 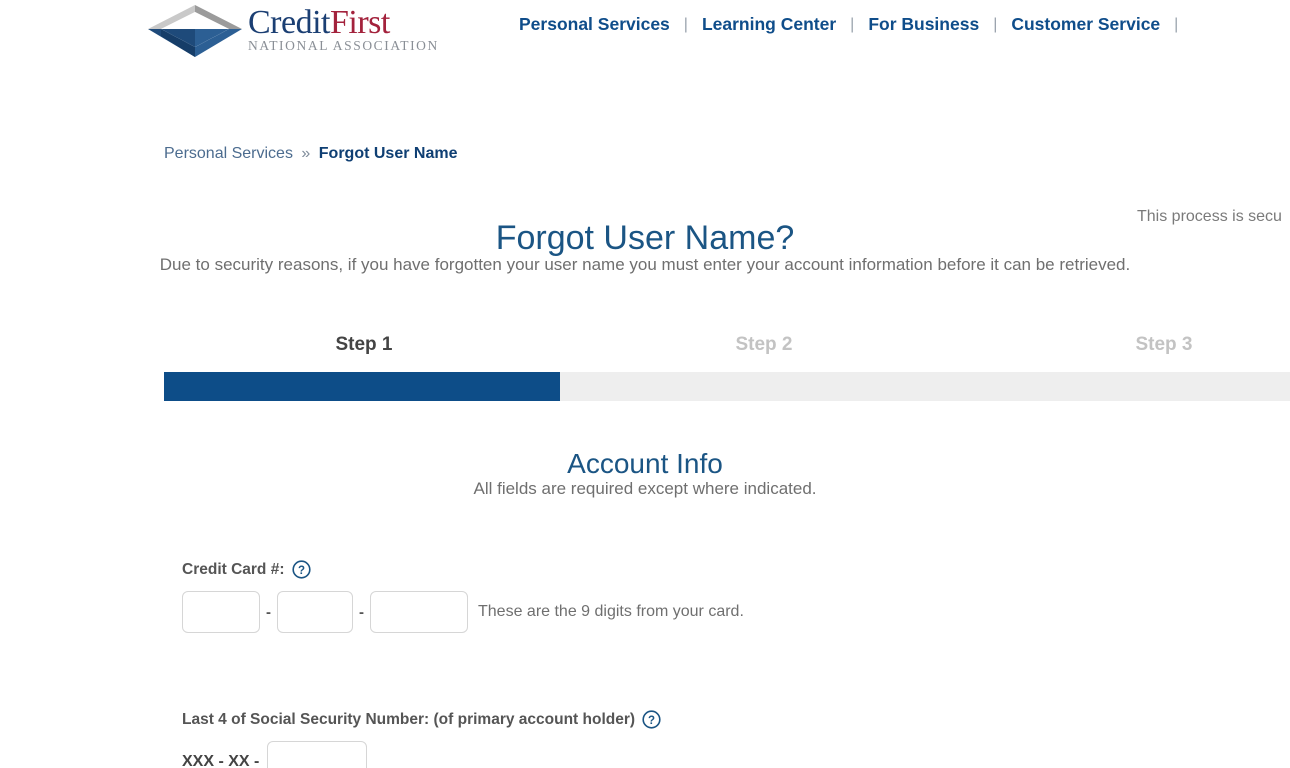 I want to click on credit-card-part1-input, so click(x=221, y=612).